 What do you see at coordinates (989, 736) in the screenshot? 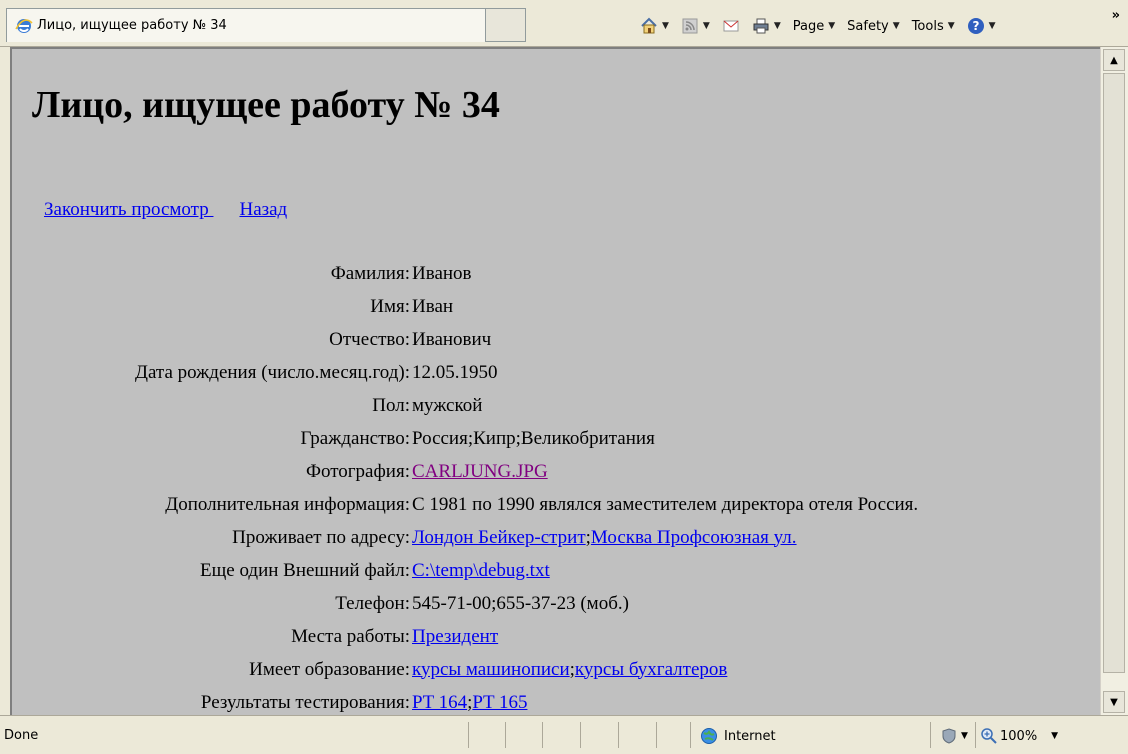
I see `zoom-icon` at bounding box center [989, 736].